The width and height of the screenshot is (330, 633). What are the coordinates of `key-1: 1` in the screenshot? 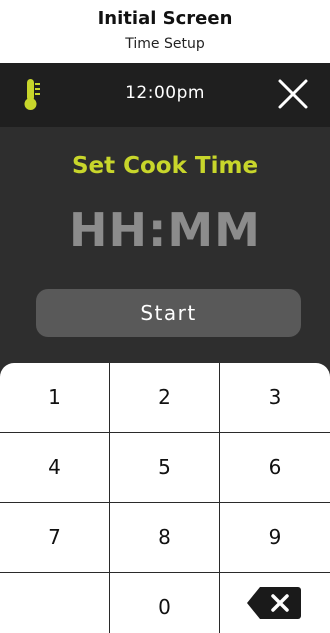 It's located at (55, 398).